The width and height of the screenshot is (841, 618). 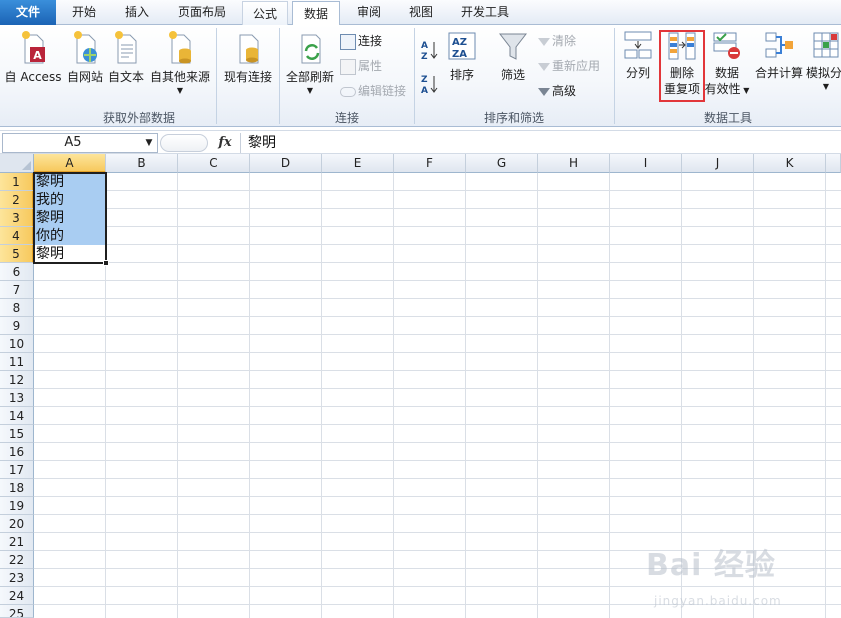 I want to click on select-all-button, so click(x=17, y=163).